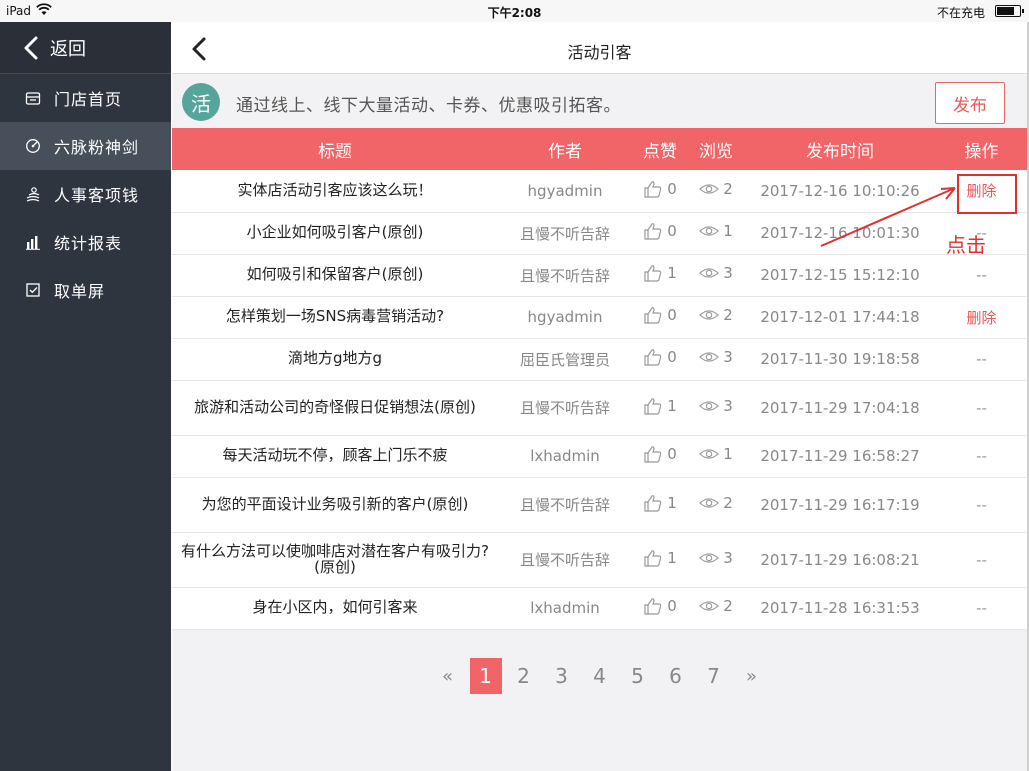  What do you see at coordinates (565, 151) in the screenshot?
I see `column-header-author: 作者` at bounding box center [565, 151].